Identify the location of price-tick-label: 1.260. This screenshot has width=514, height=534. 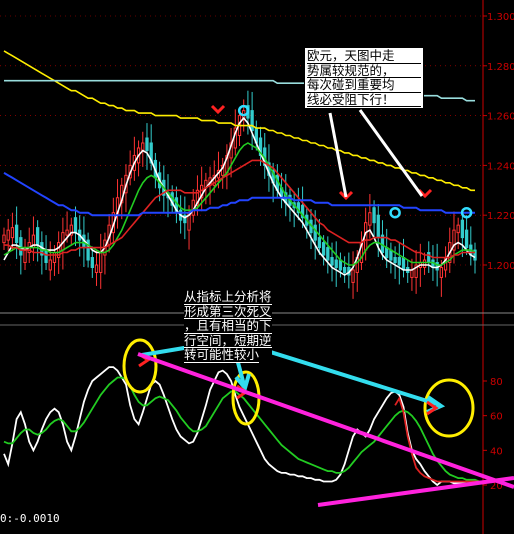
(500, 117).